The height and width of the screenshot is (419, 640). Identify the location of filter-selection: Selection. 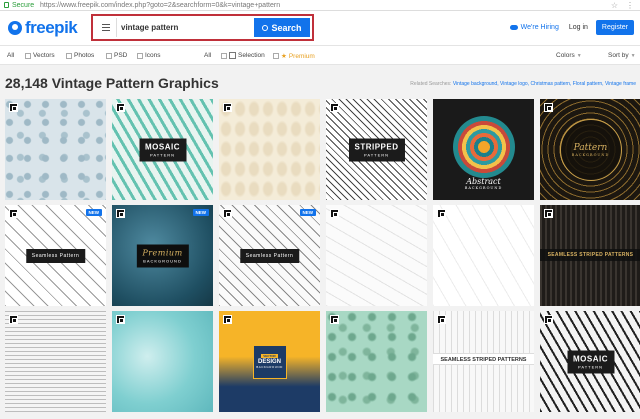
(243, 55).